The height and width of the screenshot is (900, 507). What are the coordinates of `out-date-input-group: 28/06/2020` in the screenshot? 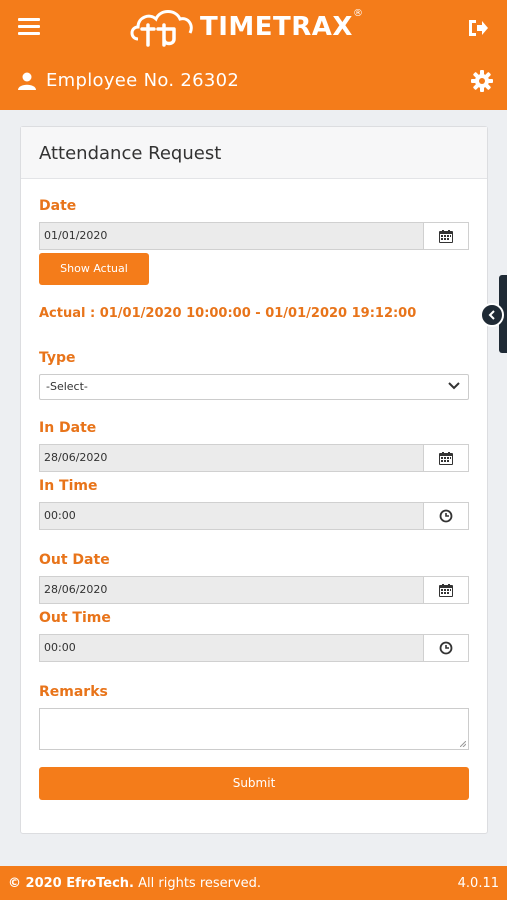 It's located at (254, 590).